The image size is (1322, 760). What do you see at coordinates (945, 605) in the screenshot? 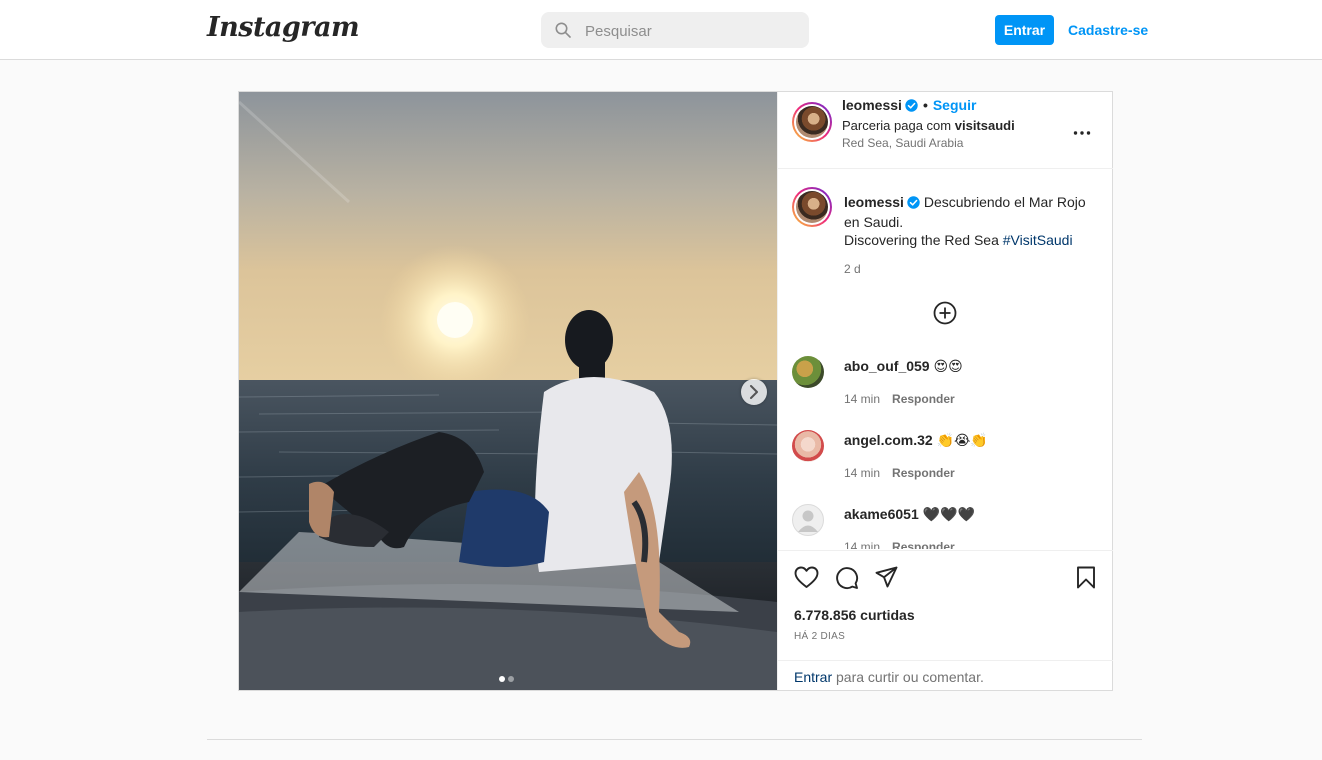
I see `post-actions: 6.778.856 curtidas HÁ 2 DIAS` at bounding box center [945, 605].